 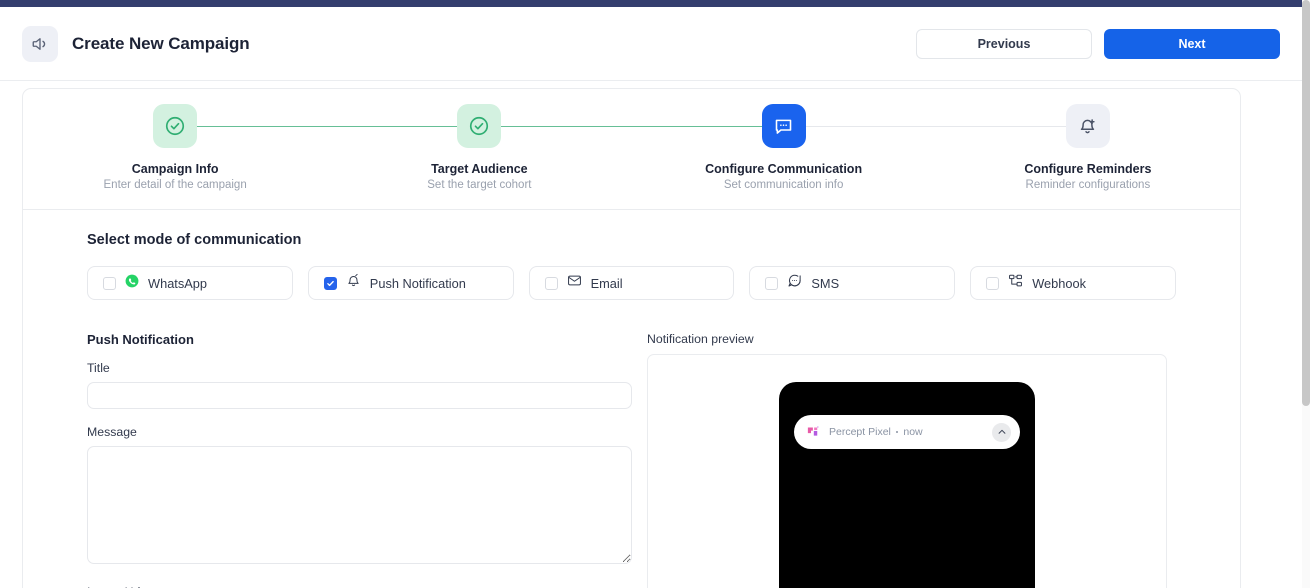 What do you see at coordinates (1059, 283) in the screenshot?
I see `mode-label: Webhook` at bounding box center [1059, 283].